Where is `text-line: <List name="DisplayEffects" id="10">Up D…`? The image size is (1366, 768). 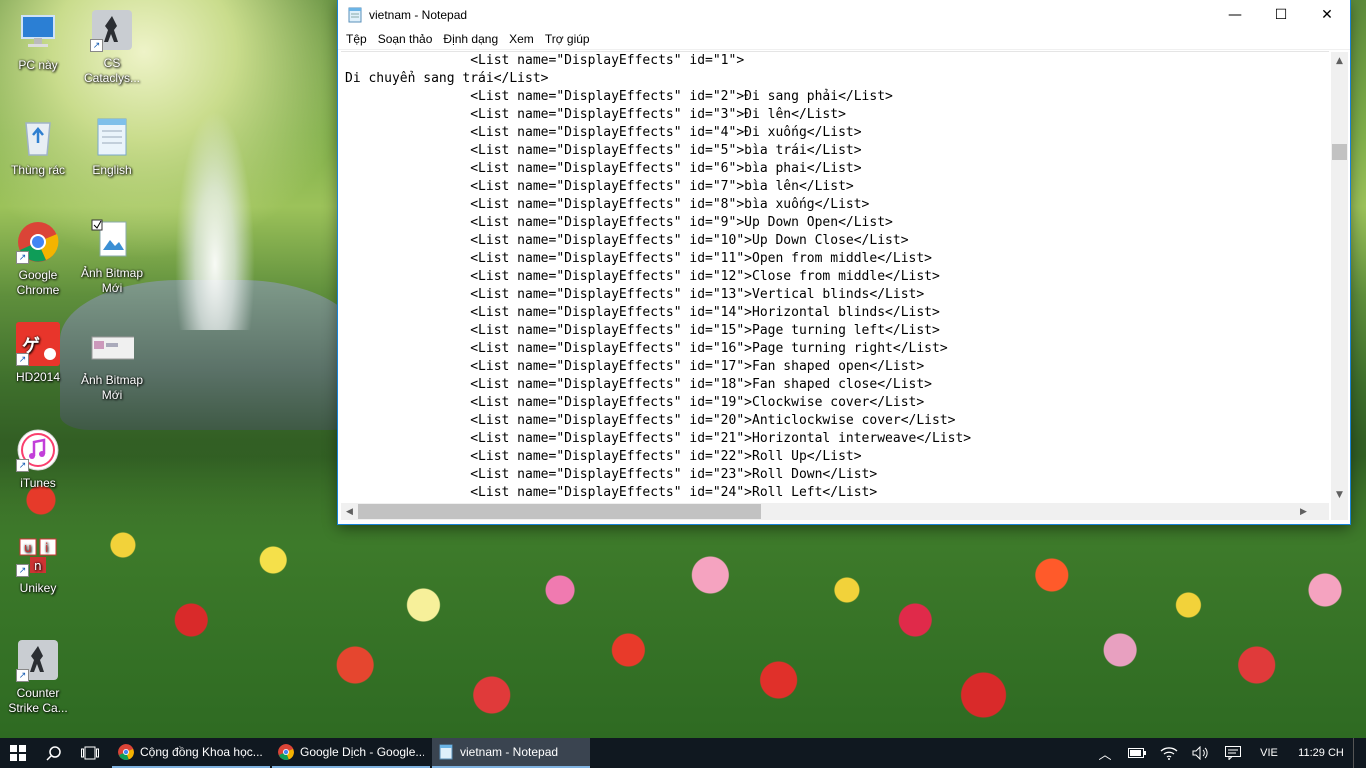 text-line: <List name="DisplayEffects" id="10">Up D… is located at coordinates (627, 240).